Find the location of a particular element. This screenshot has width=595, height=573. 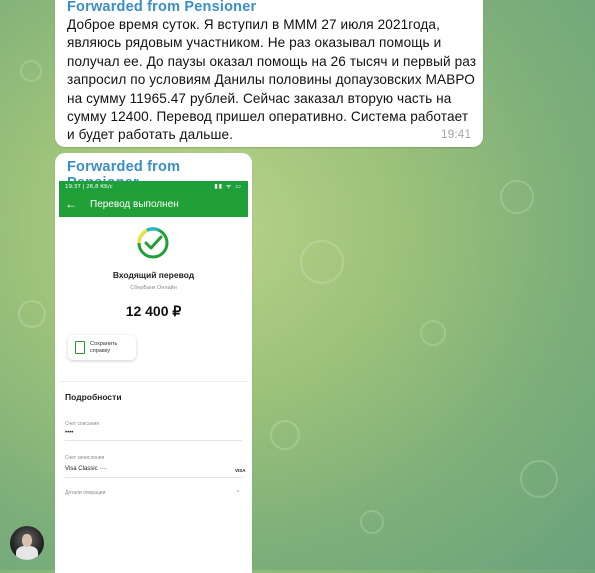

credit-account-value: Visa Classic ···· is located at coordinates (86, 469).